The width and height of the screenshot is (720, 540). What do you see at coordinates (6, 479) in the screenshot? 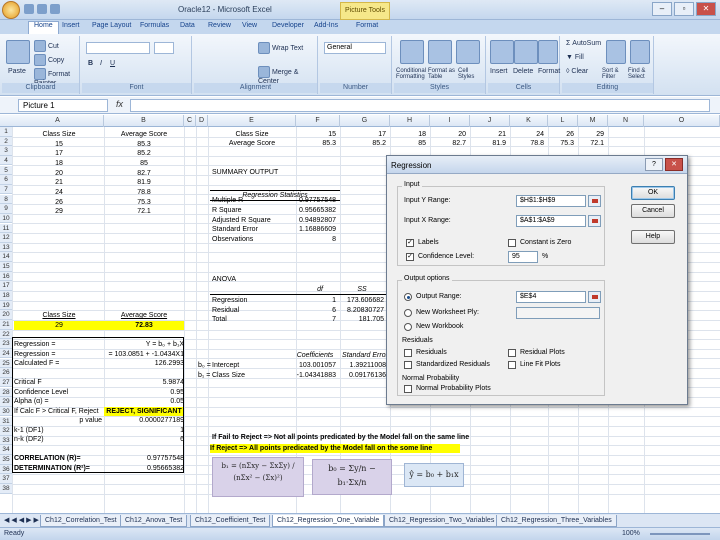
I see `row-header: 37` at bounding box center [6, 479].